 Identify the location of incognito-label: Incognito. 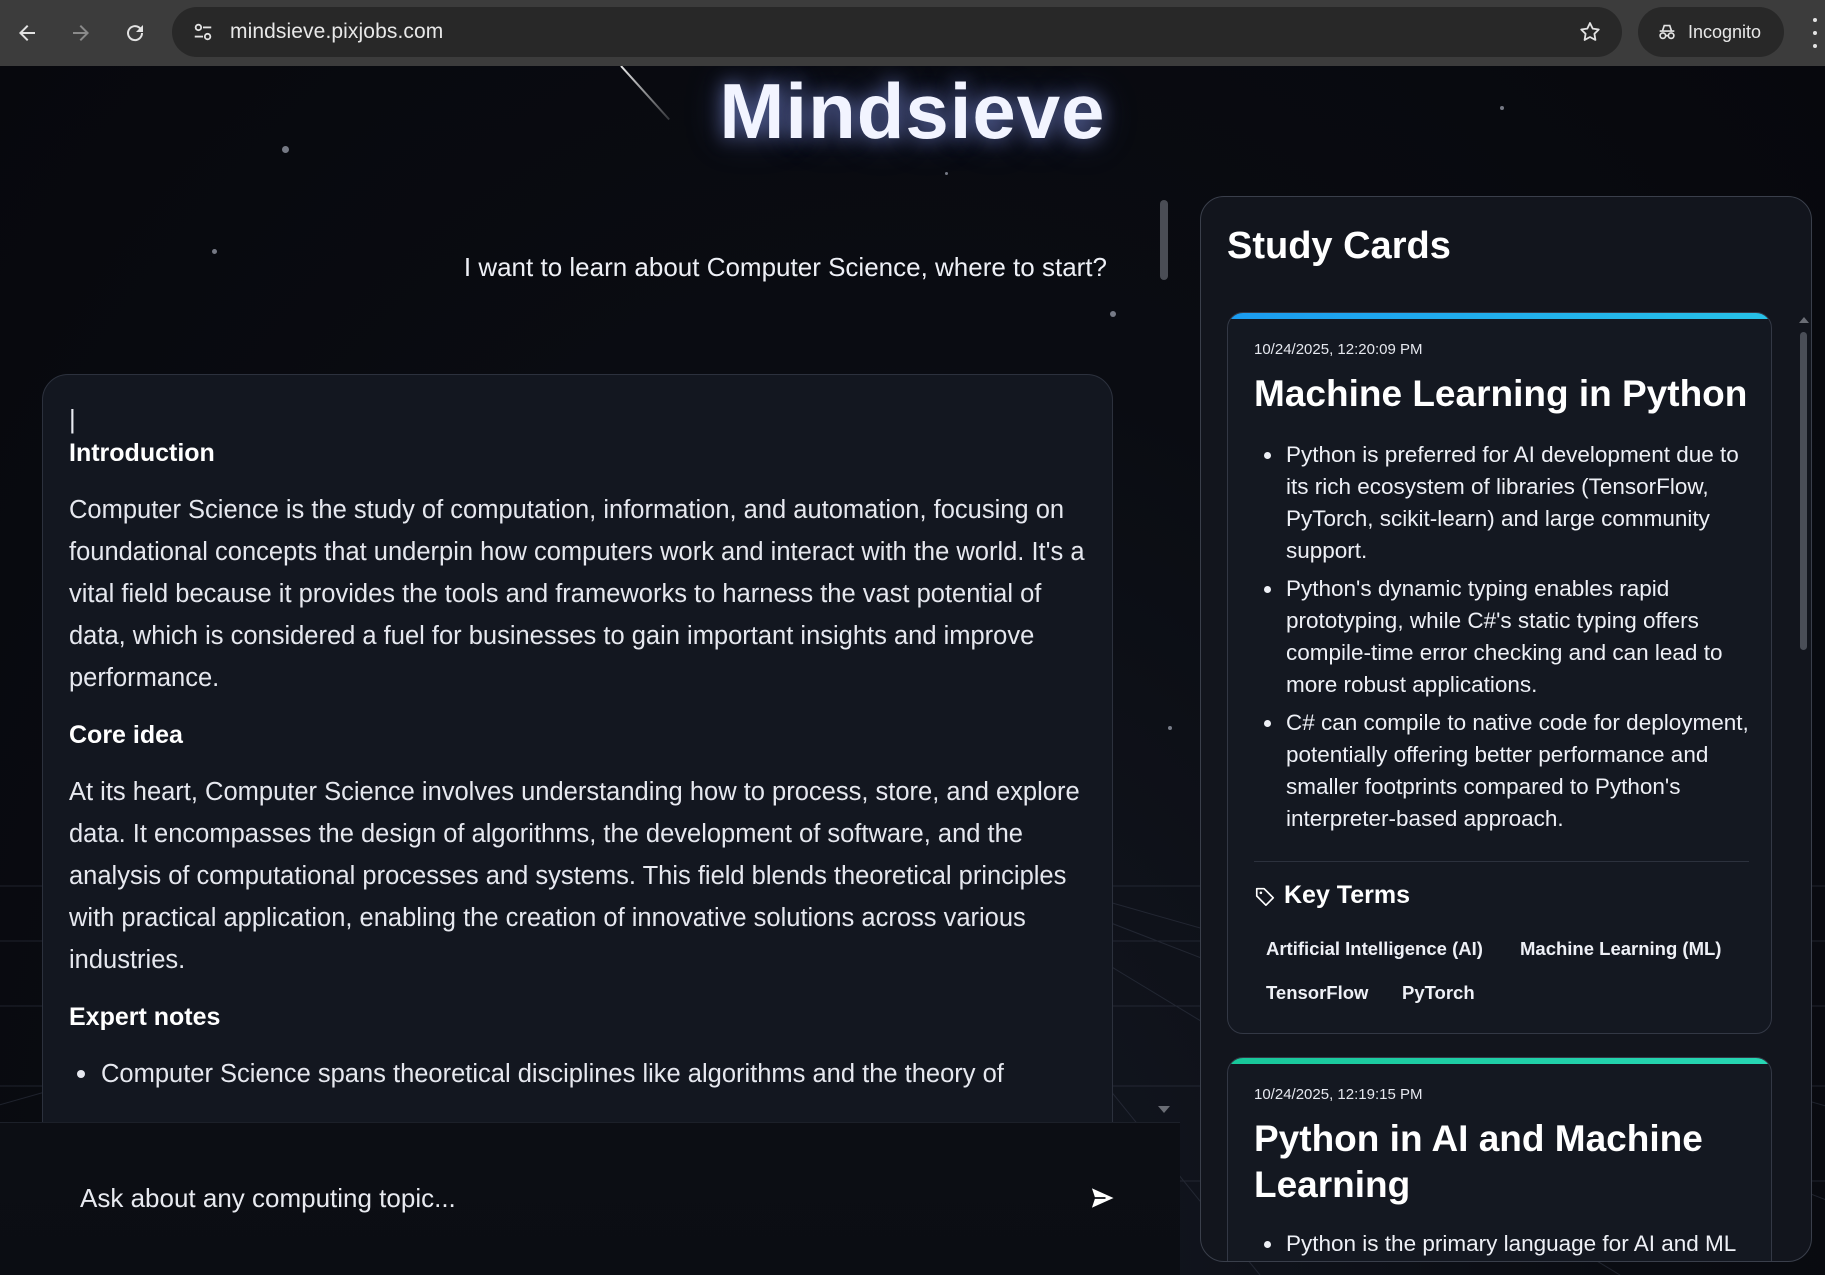
(1725, 31).